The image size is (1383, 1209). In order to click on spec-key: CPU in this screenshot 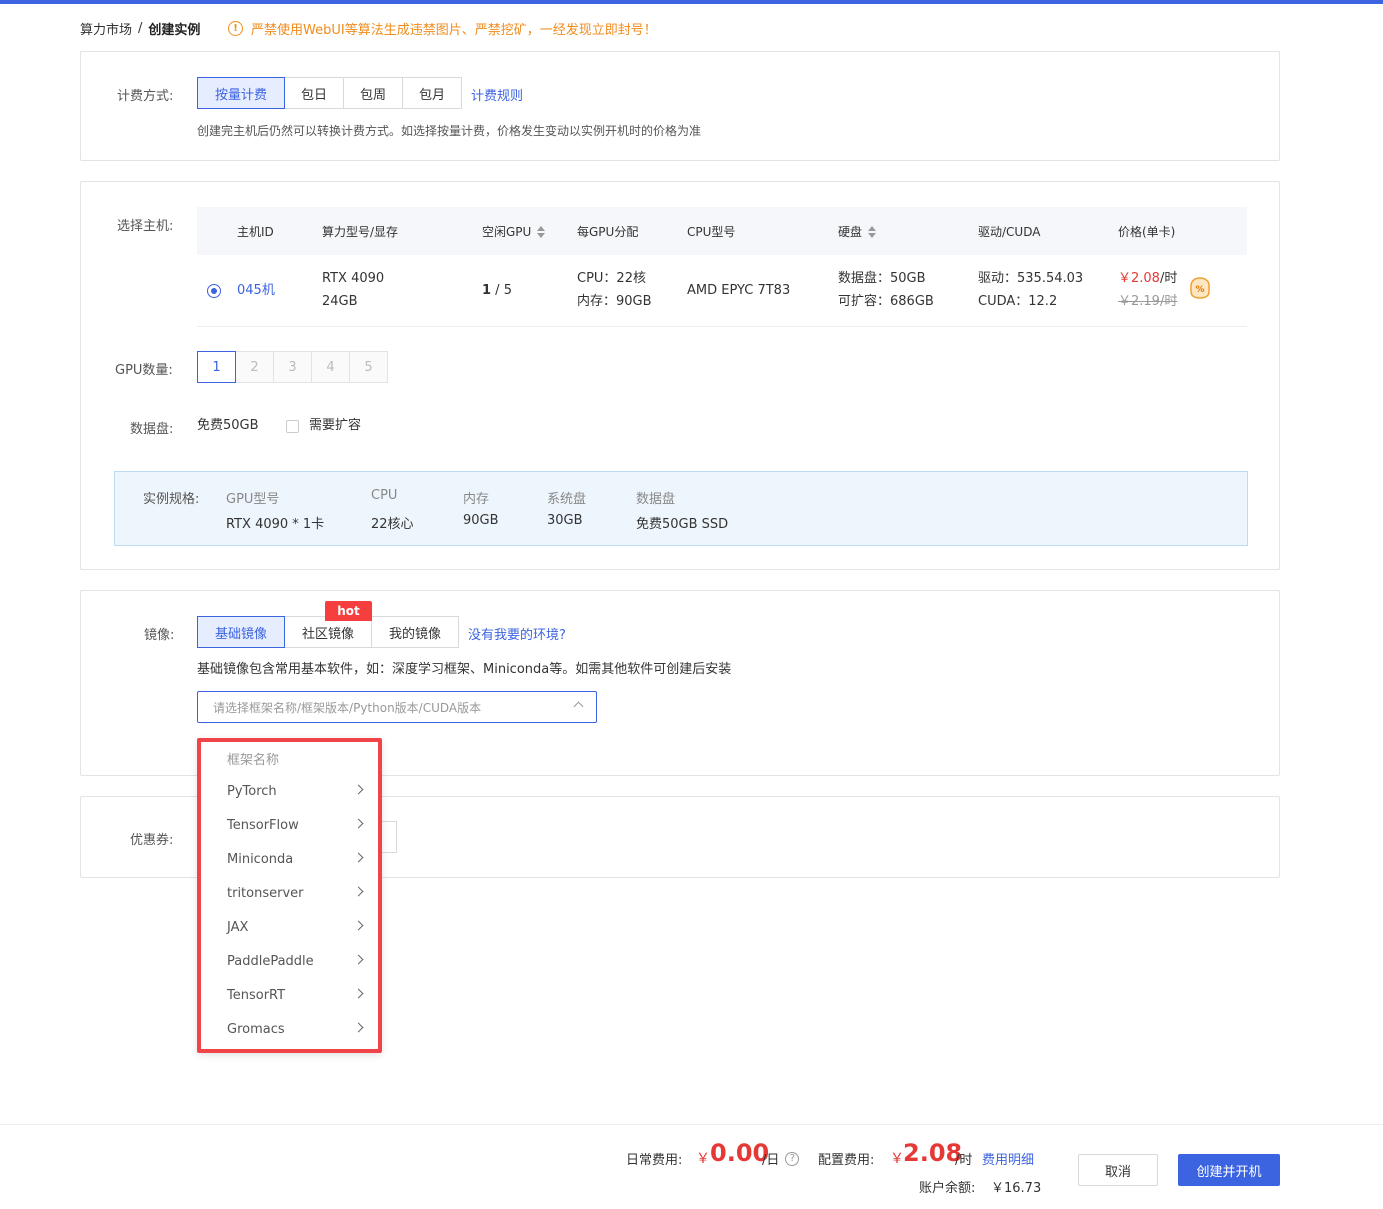, I will do `click(384, 495)`.